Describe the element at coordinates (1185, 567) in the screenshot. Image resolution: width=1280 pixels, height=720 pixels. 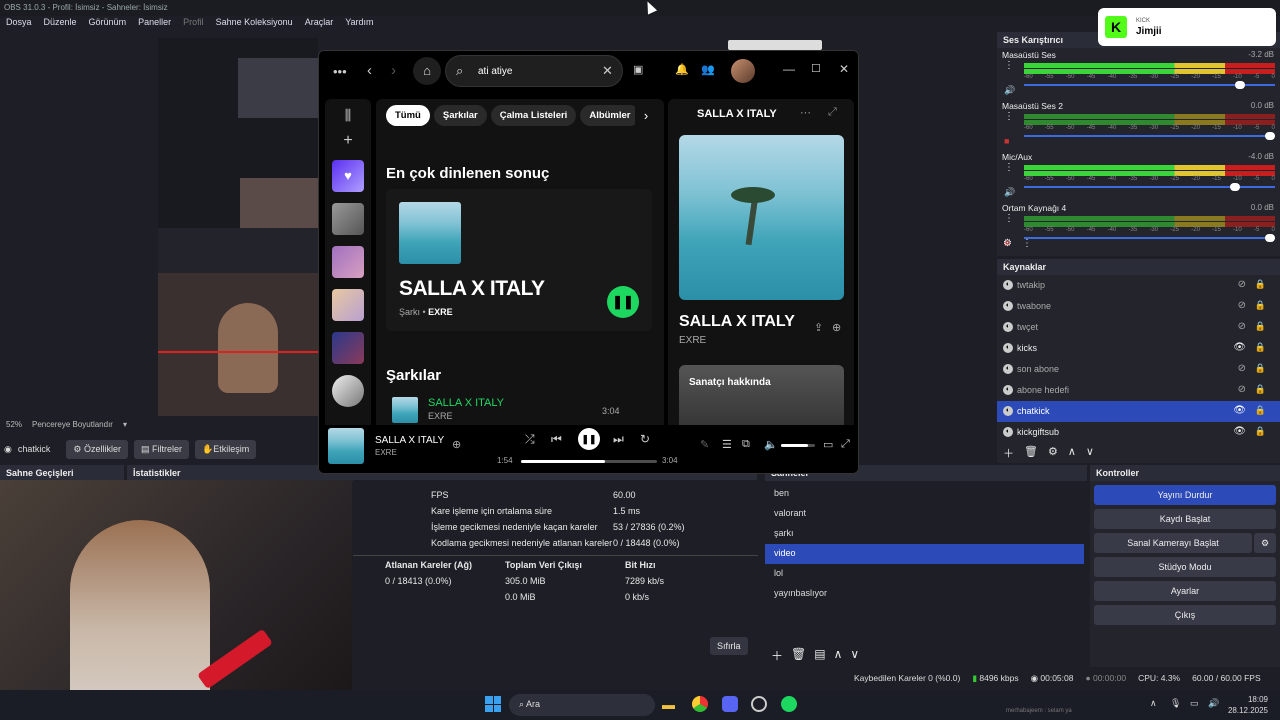
I see `studio-mode-button: Stüdyo Modu` at that location.